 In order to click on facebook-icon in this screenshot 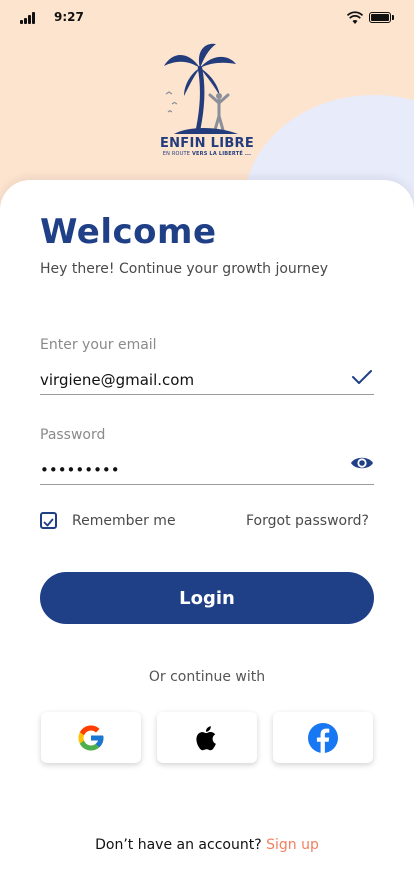, I will do `click(323, 737)`.